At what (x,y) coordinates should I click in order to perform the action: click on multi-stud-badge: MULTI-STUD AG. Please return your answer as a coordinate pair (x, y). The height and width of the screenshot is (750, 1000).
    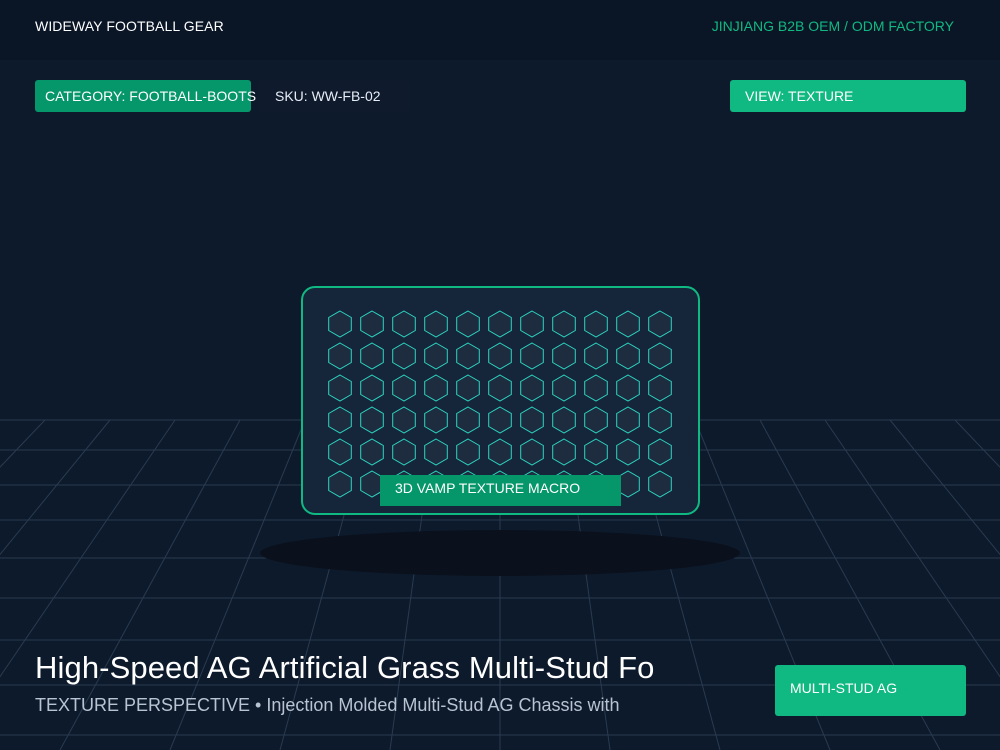
    Looking at the image, I should click on (870, 690).